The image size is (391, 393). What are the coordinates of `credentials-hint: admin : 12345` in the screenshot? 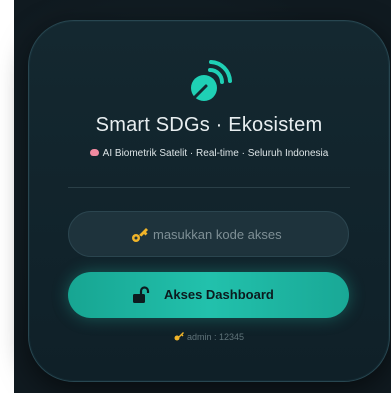 It's located at (209, 336).